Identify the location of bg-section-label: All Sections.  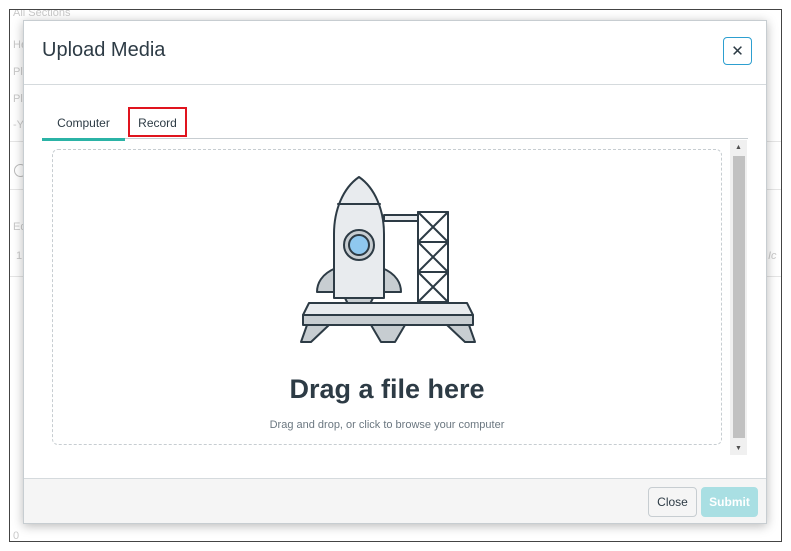
(42, 14).